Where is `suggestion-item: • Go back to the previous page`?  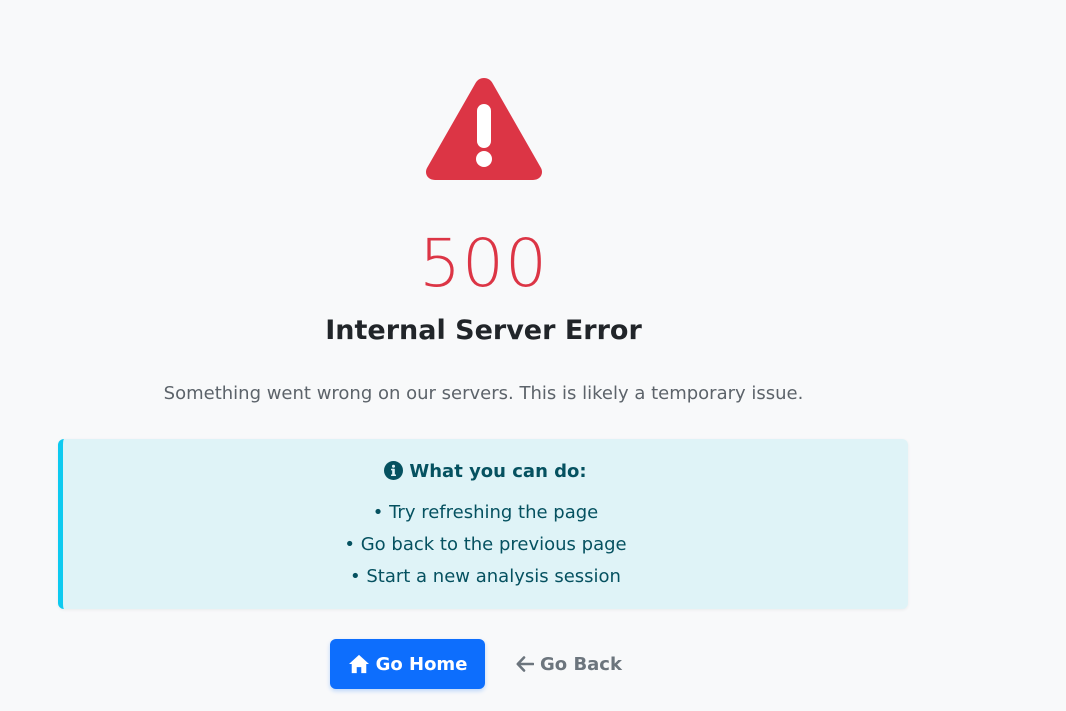 suggestion-item: • Go back to the previous page is located at coordinates (485, 544).